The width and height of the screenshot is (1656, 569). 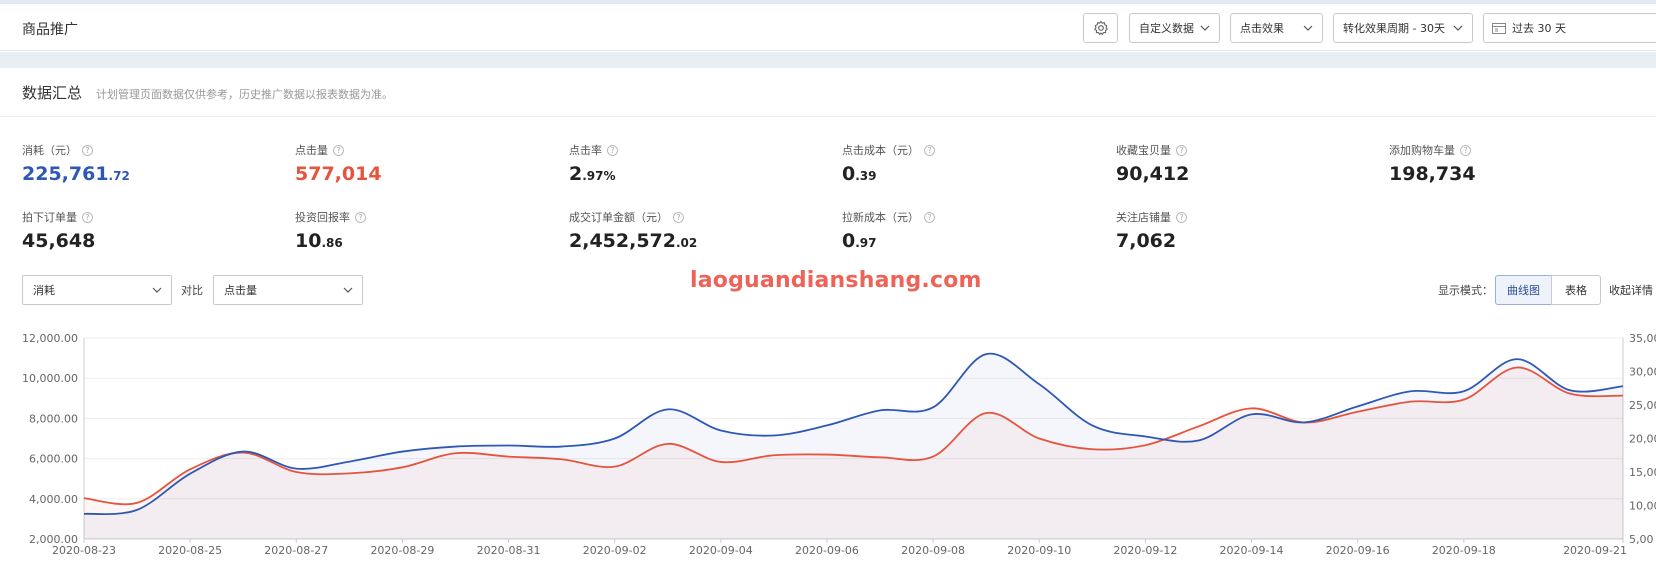 I want to click on x-tick-label: 2020-09-12, so click(x=1145, y=550).